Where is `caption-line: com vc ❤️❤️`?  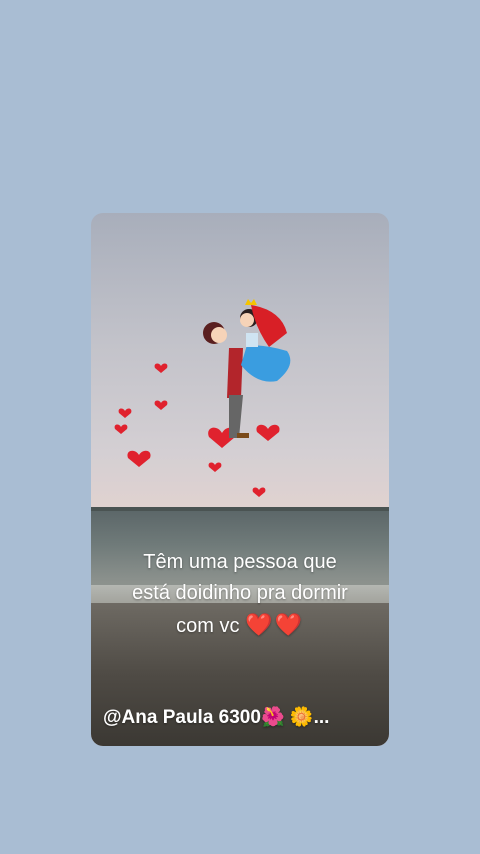 caption-line: com vc ❤️❤️ is located at coordinates (240, 625).